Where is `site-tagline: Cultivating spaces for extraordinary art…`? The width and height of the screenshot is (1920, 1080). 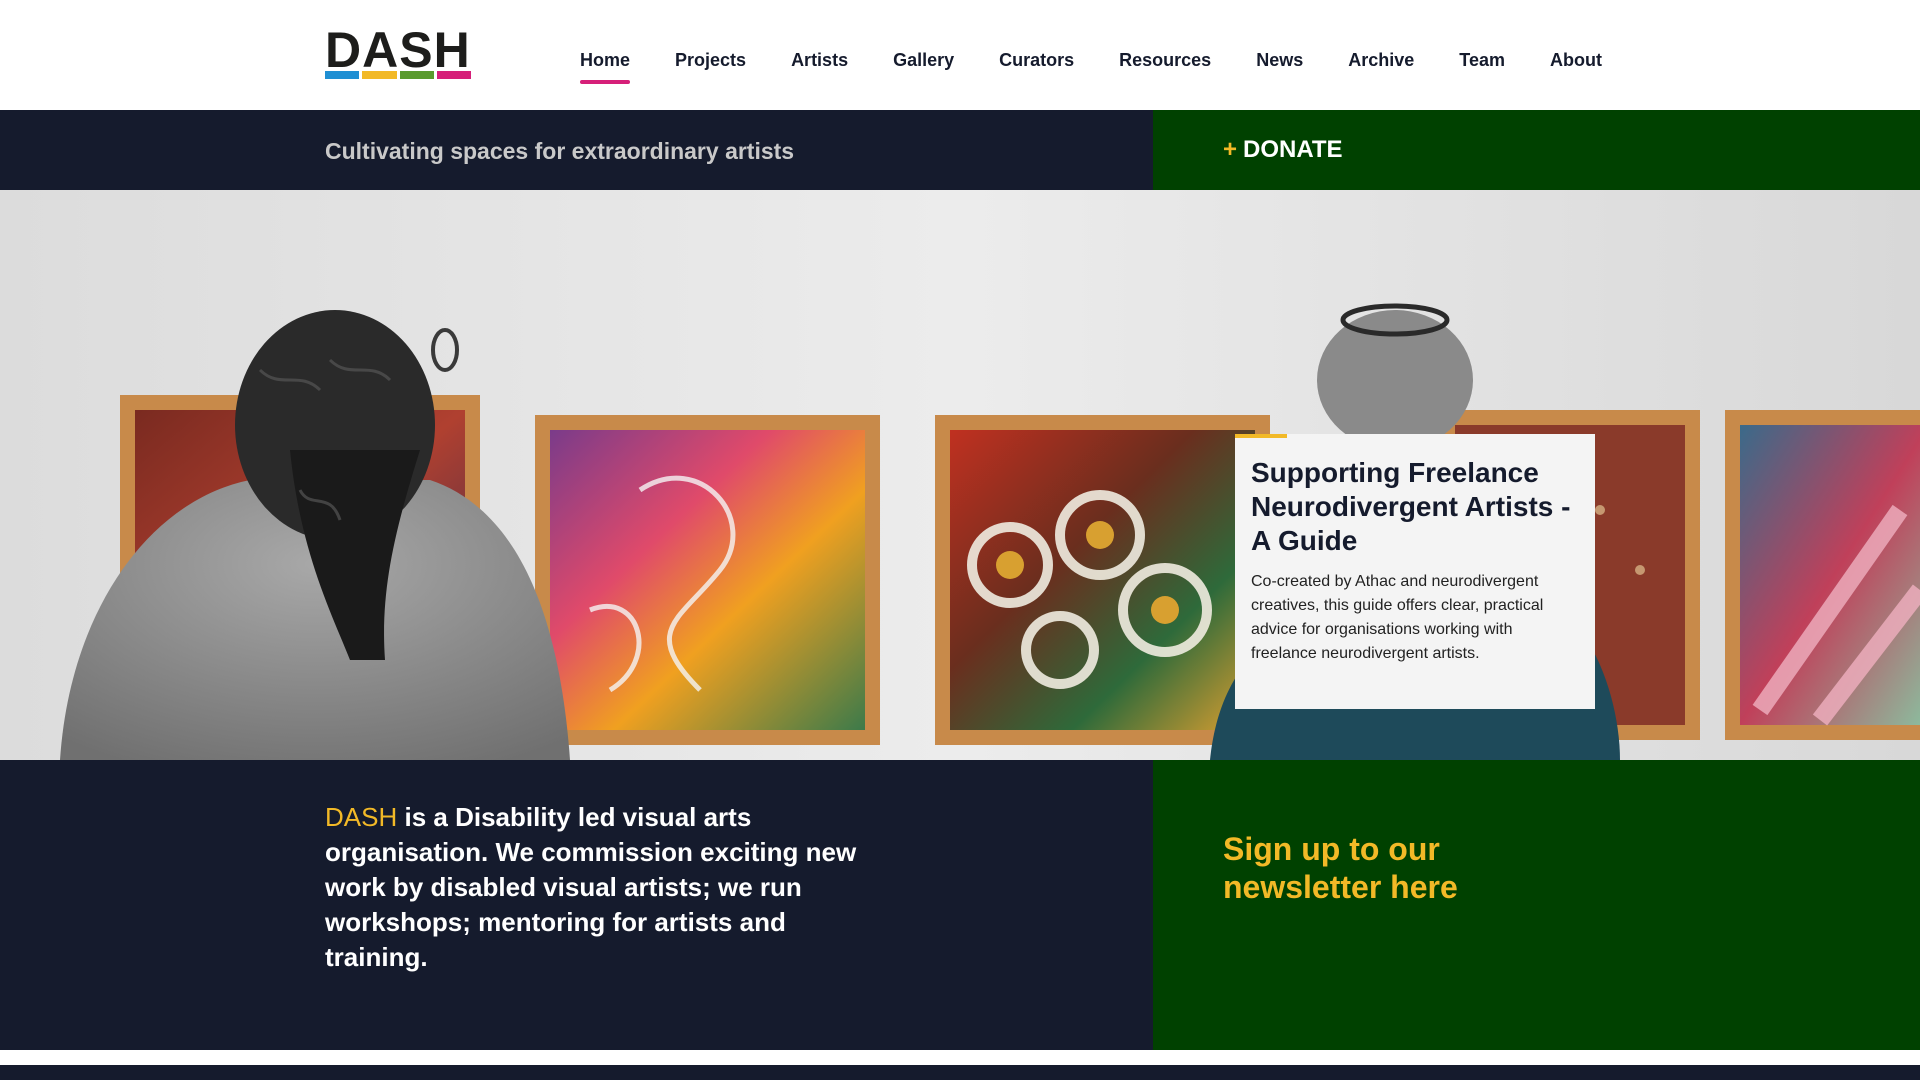
site-tagline: Cultivating spaces for extraordinary art… is located at coordinates (560, 151).